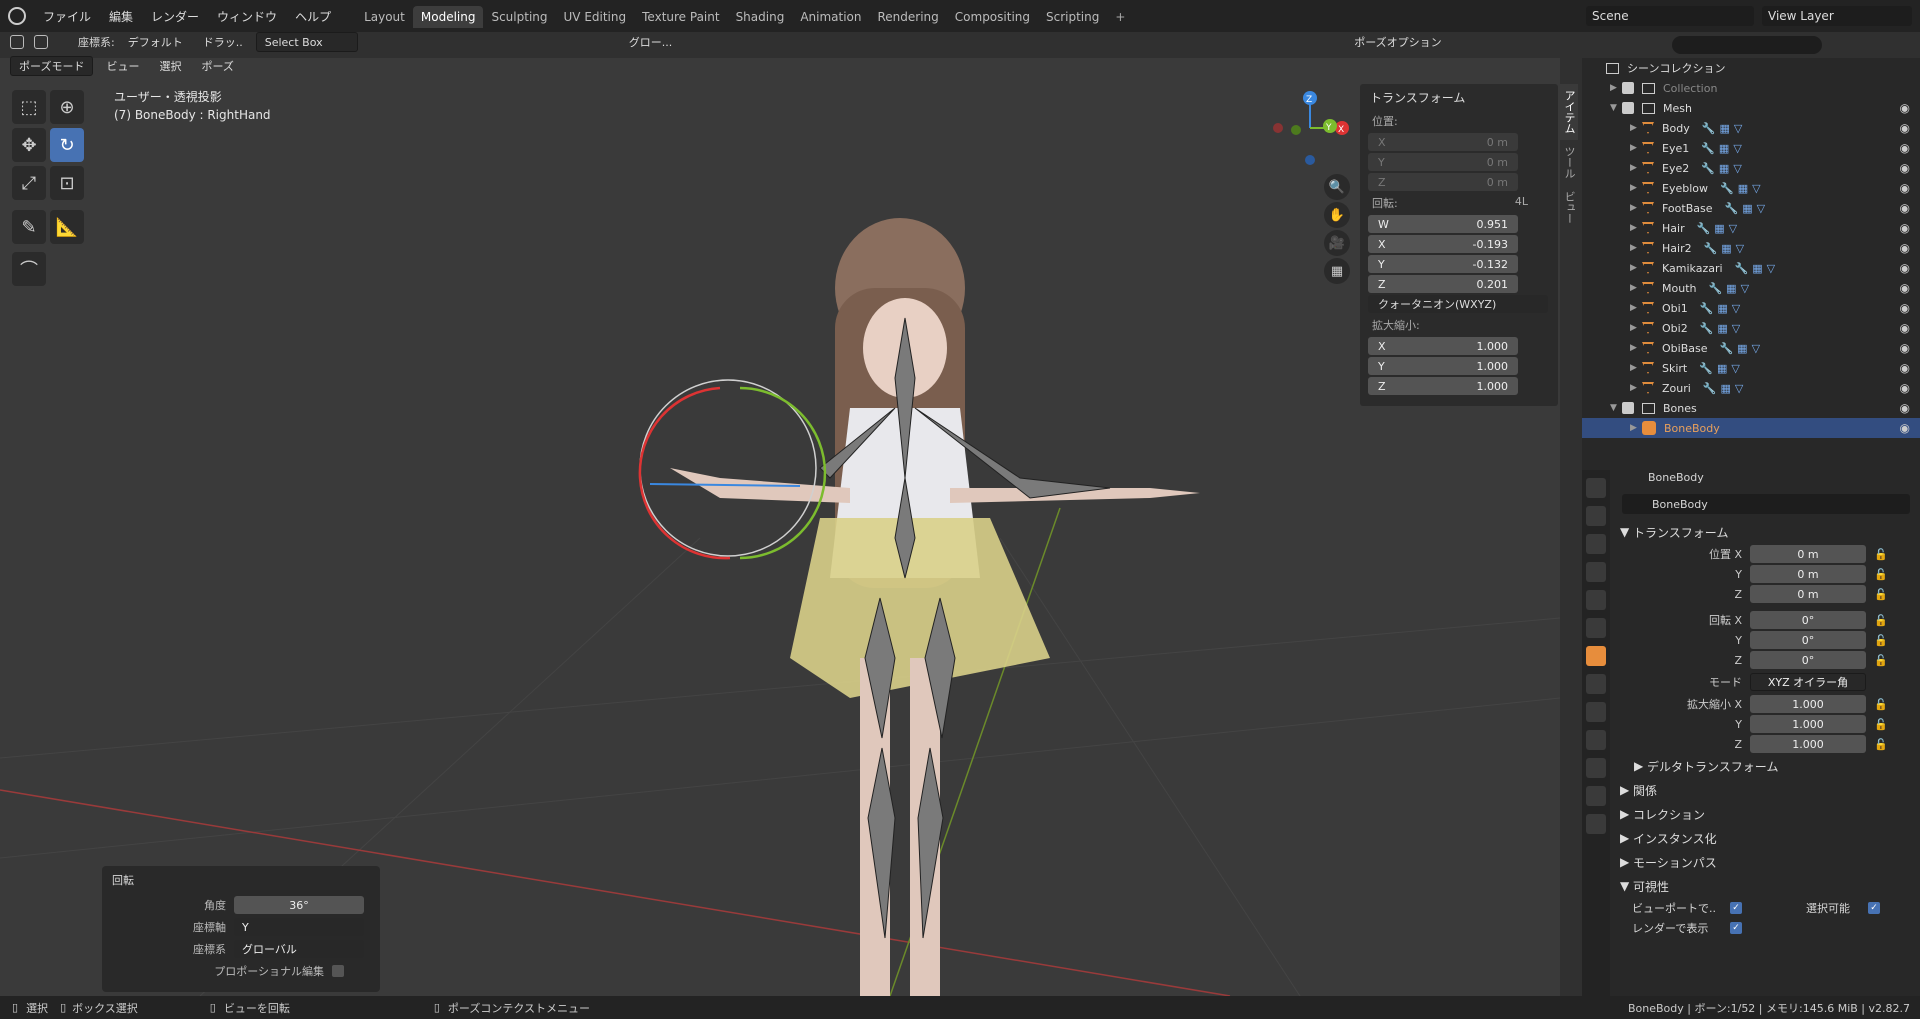 The width and height of the screenshot is (1920, 1019). Describe the element at coordinates (1765, 814) in the screenshot. I see `collections-section: ▶ コレクション` at that location.